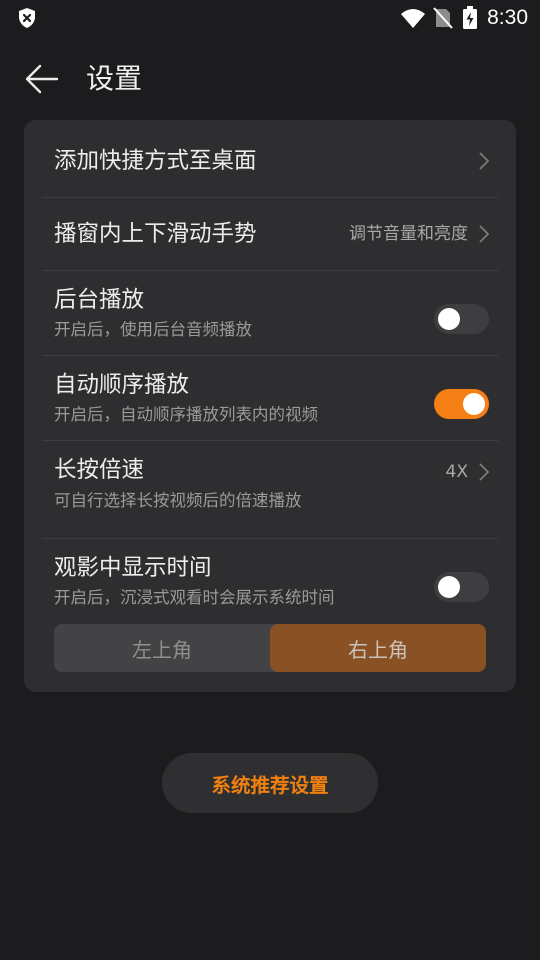 The width and height of the screenshot is (540, 960). I want to click on back-button, so click(42, 79).